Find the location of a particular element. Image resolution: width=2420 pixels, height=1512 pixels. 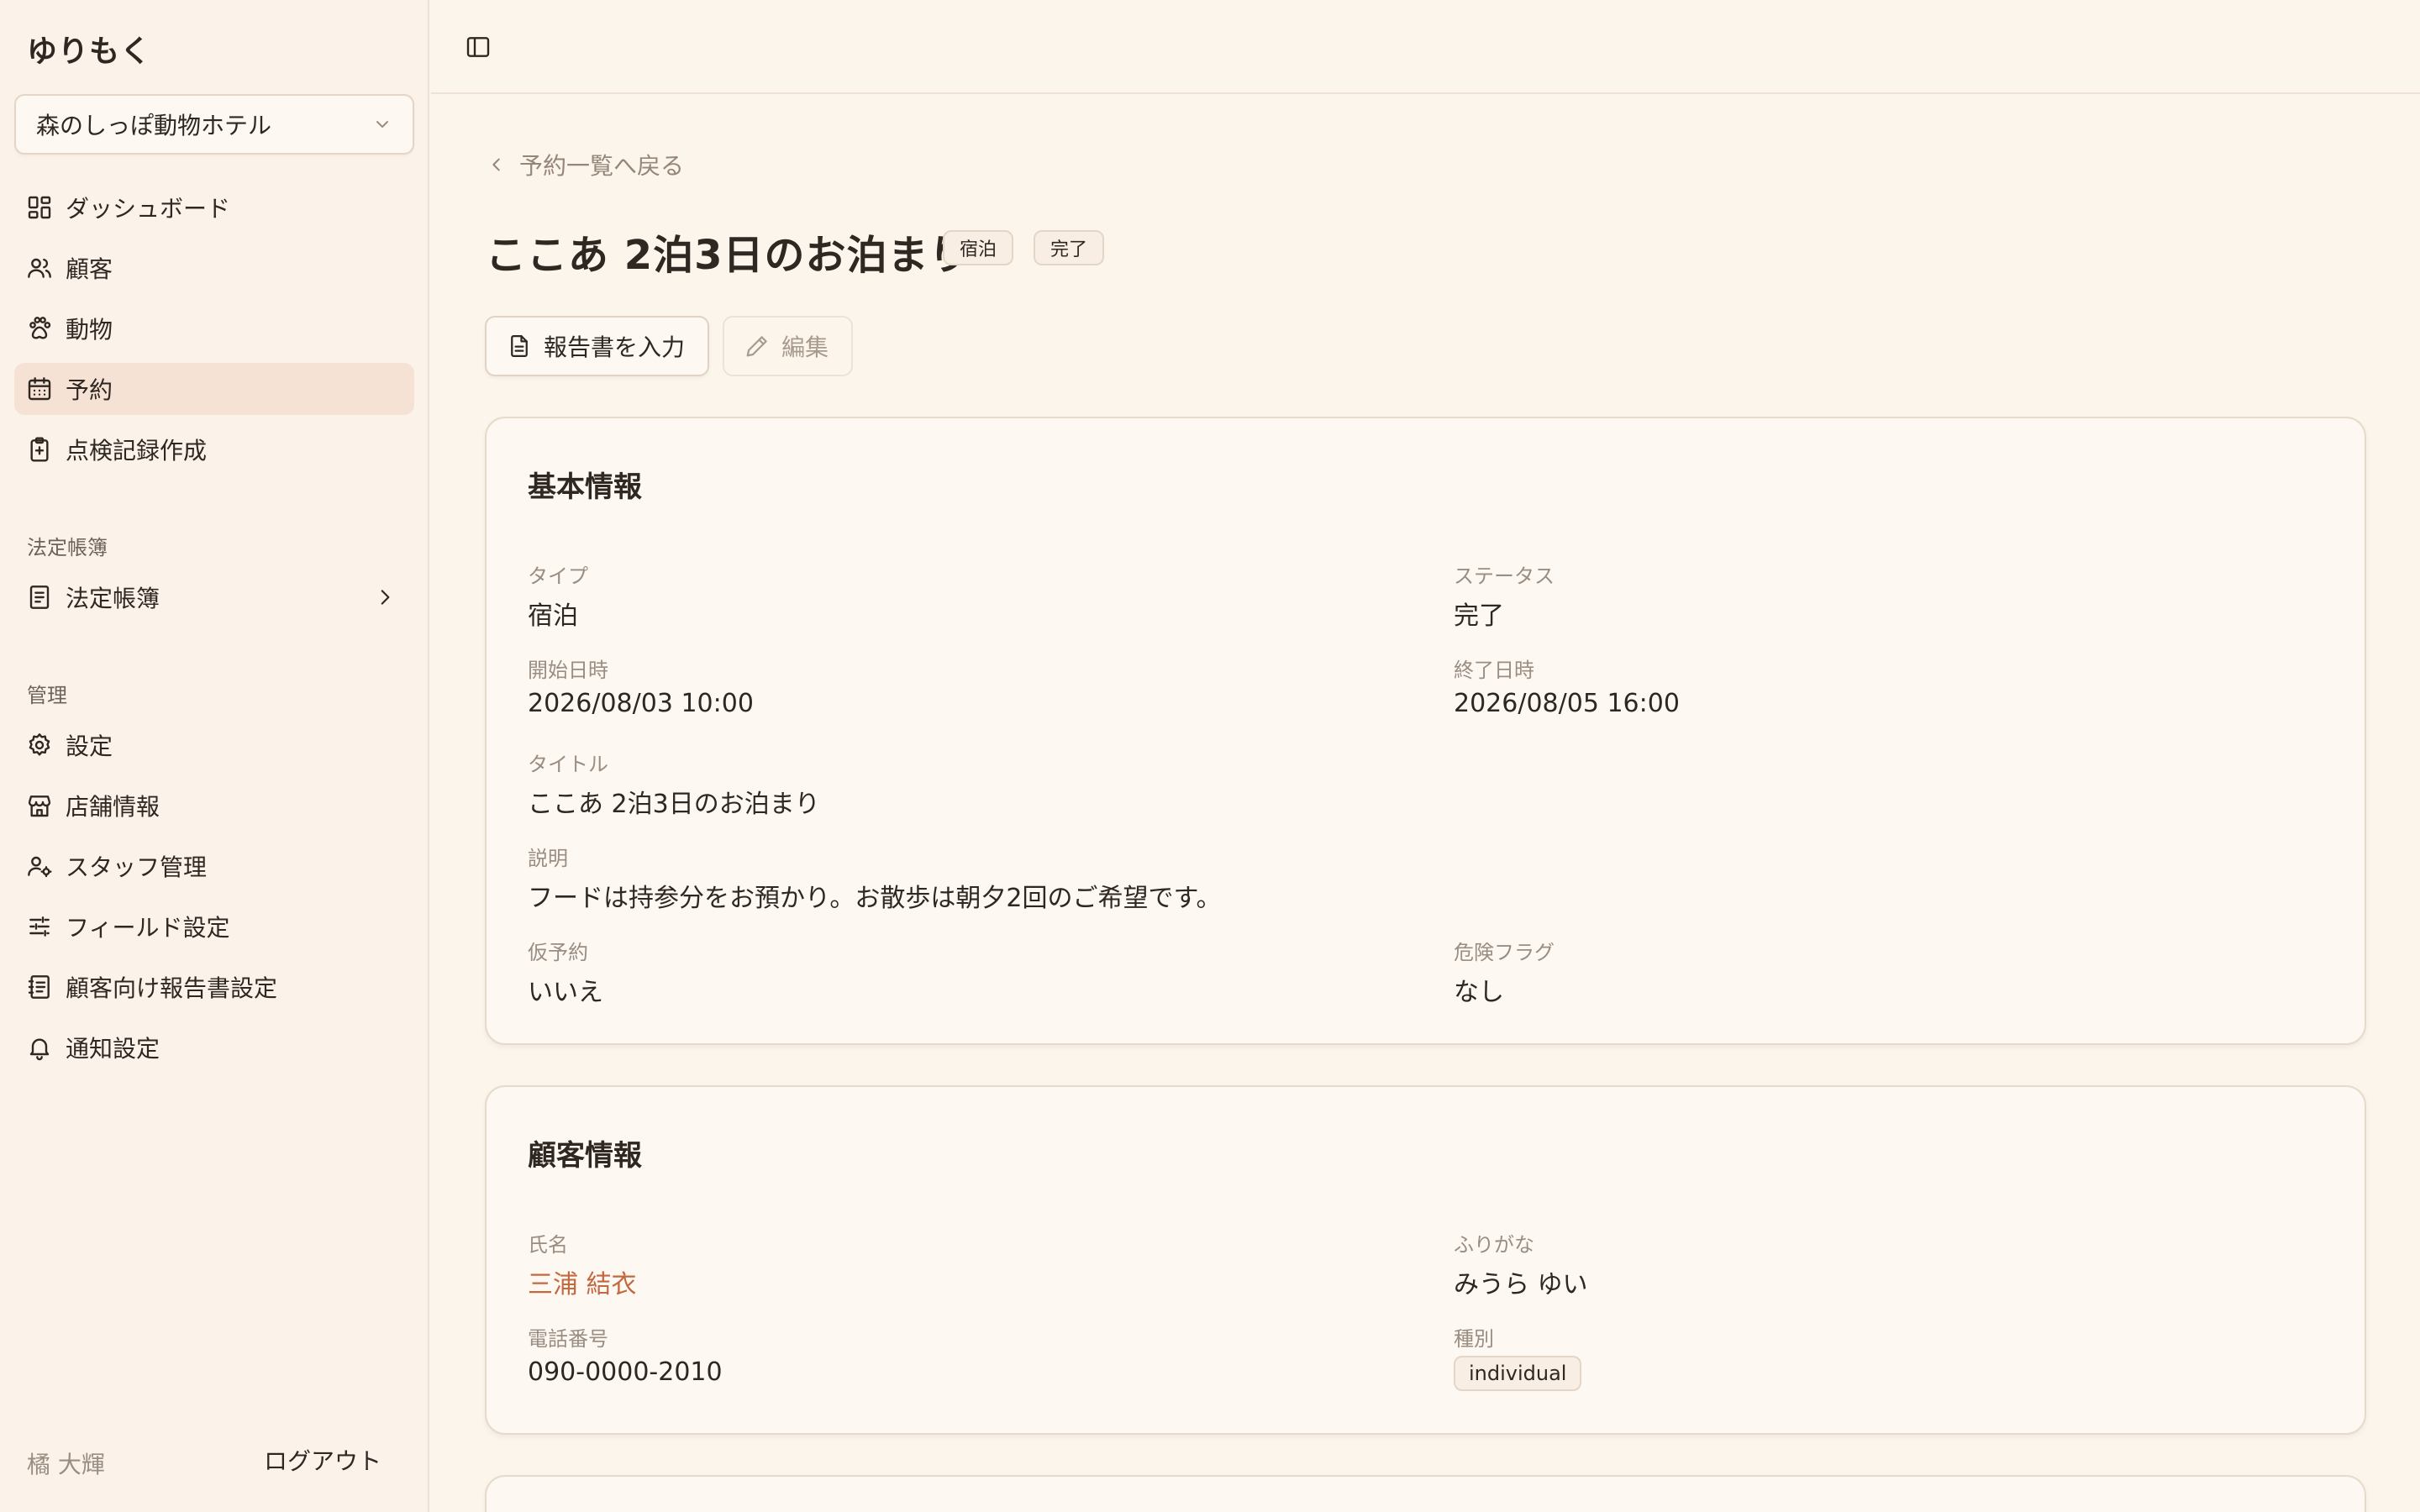

field-value-danger-flag: なし is located at coordinates (1479, 992).